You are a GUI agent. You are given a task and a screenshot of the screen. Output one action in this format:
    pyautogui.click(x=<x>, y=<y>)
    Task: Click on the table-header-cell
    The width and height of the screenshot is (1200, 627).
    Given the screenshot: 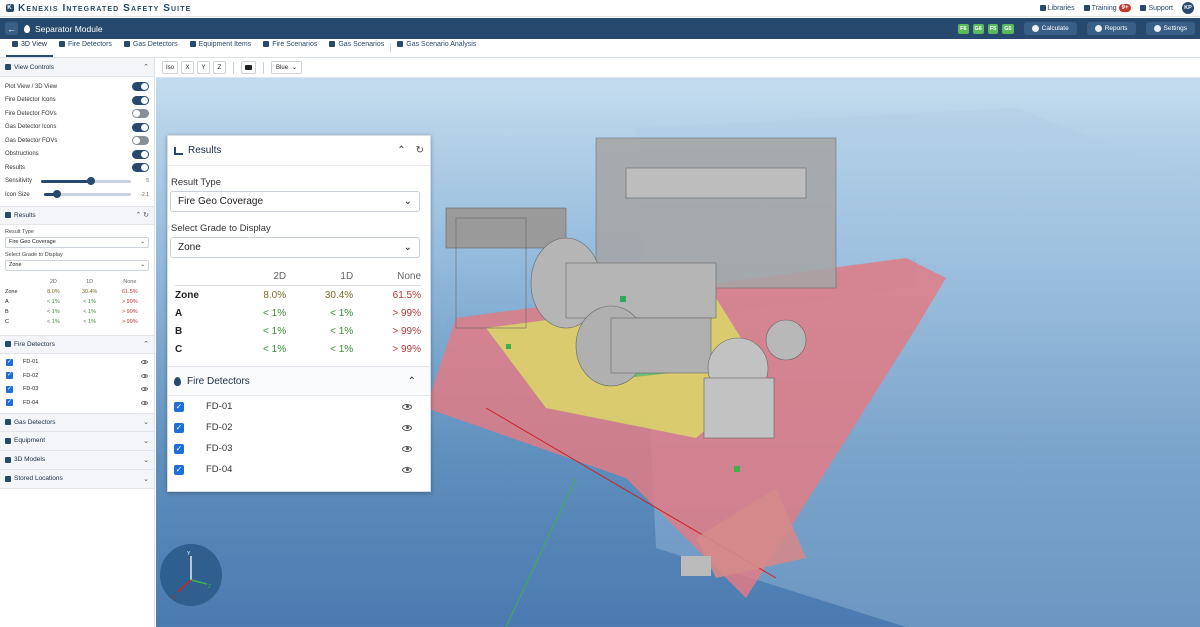 What is the action you would take?
    pyautogui.click(x=21, y=282)
    